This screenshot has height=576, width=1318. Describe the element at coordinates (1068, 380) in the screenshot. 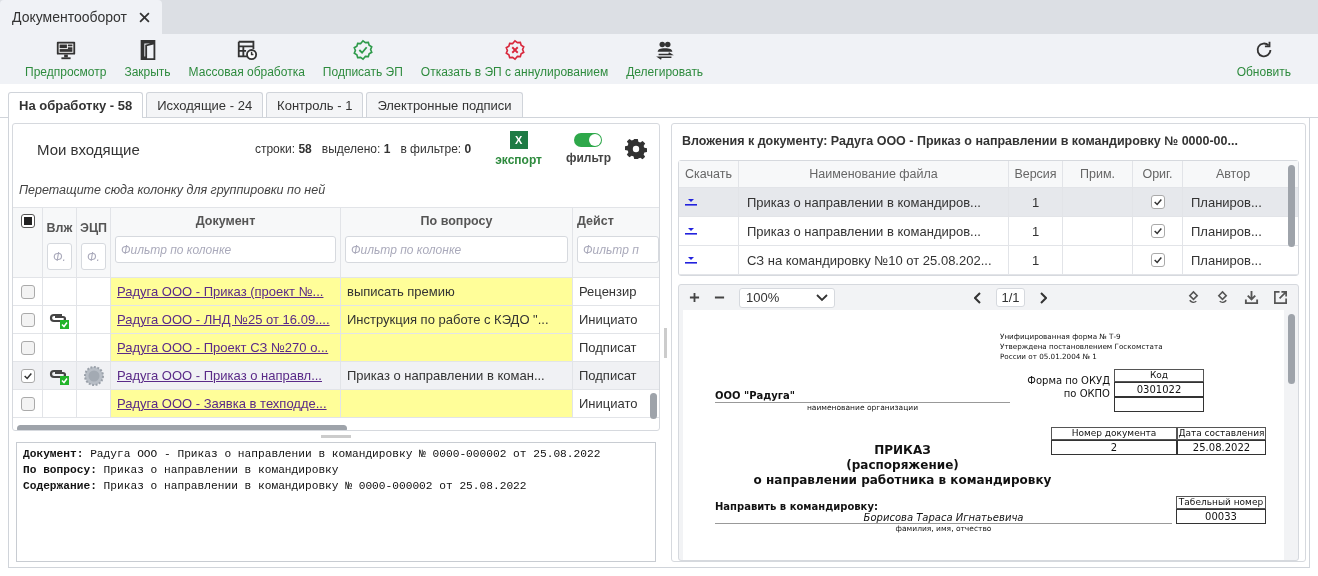

I see `okud-label: Форма по ОКУД` at that location.